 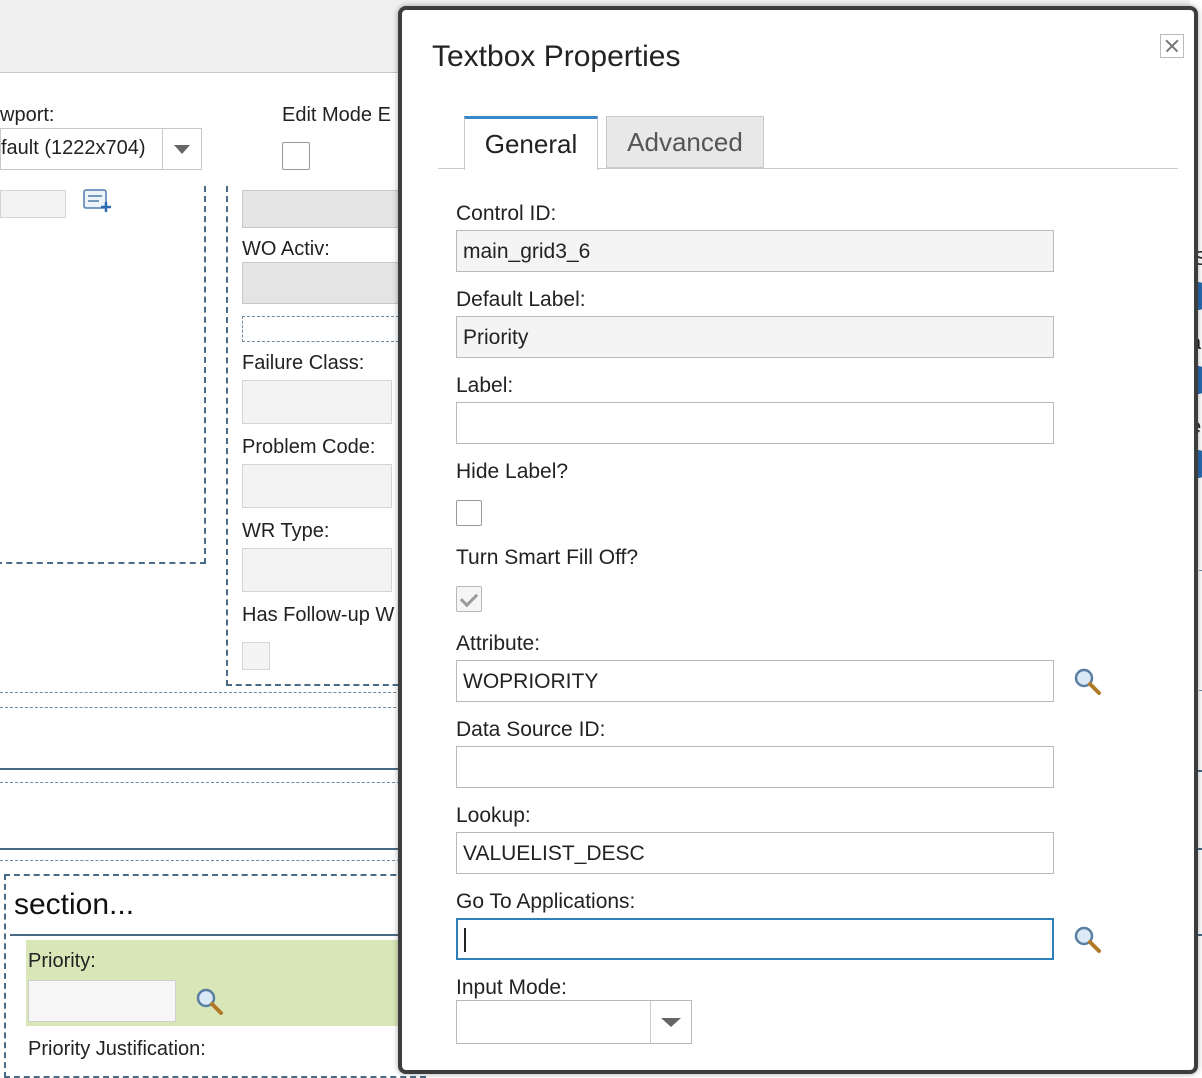 What do you see at coordinates (465, 940) in the screenshot?
I see `text-caret` at bounding box center [465, 940].